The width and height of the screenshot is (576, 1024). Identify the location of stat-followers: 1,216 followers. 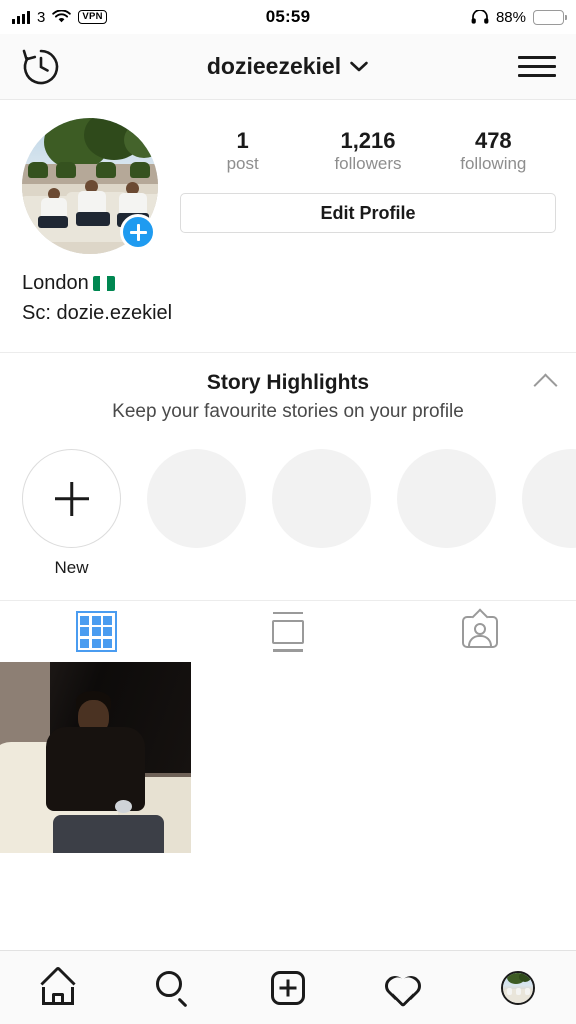
(367, 151).